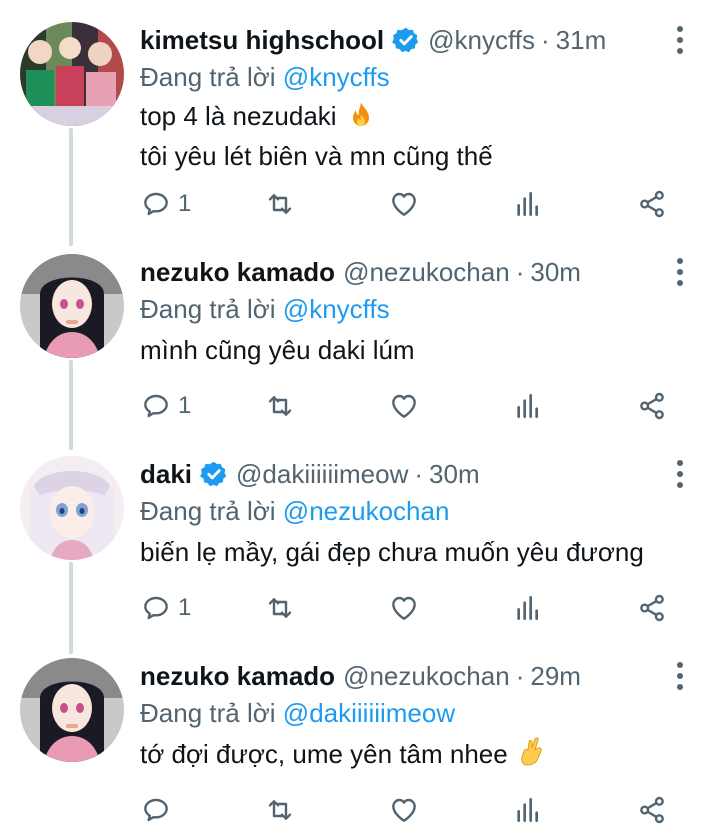 The height and width of the screenshot is (840, 720). I want to click on replying-to: Đang trả lời @nezukochan, so click(294, 511).